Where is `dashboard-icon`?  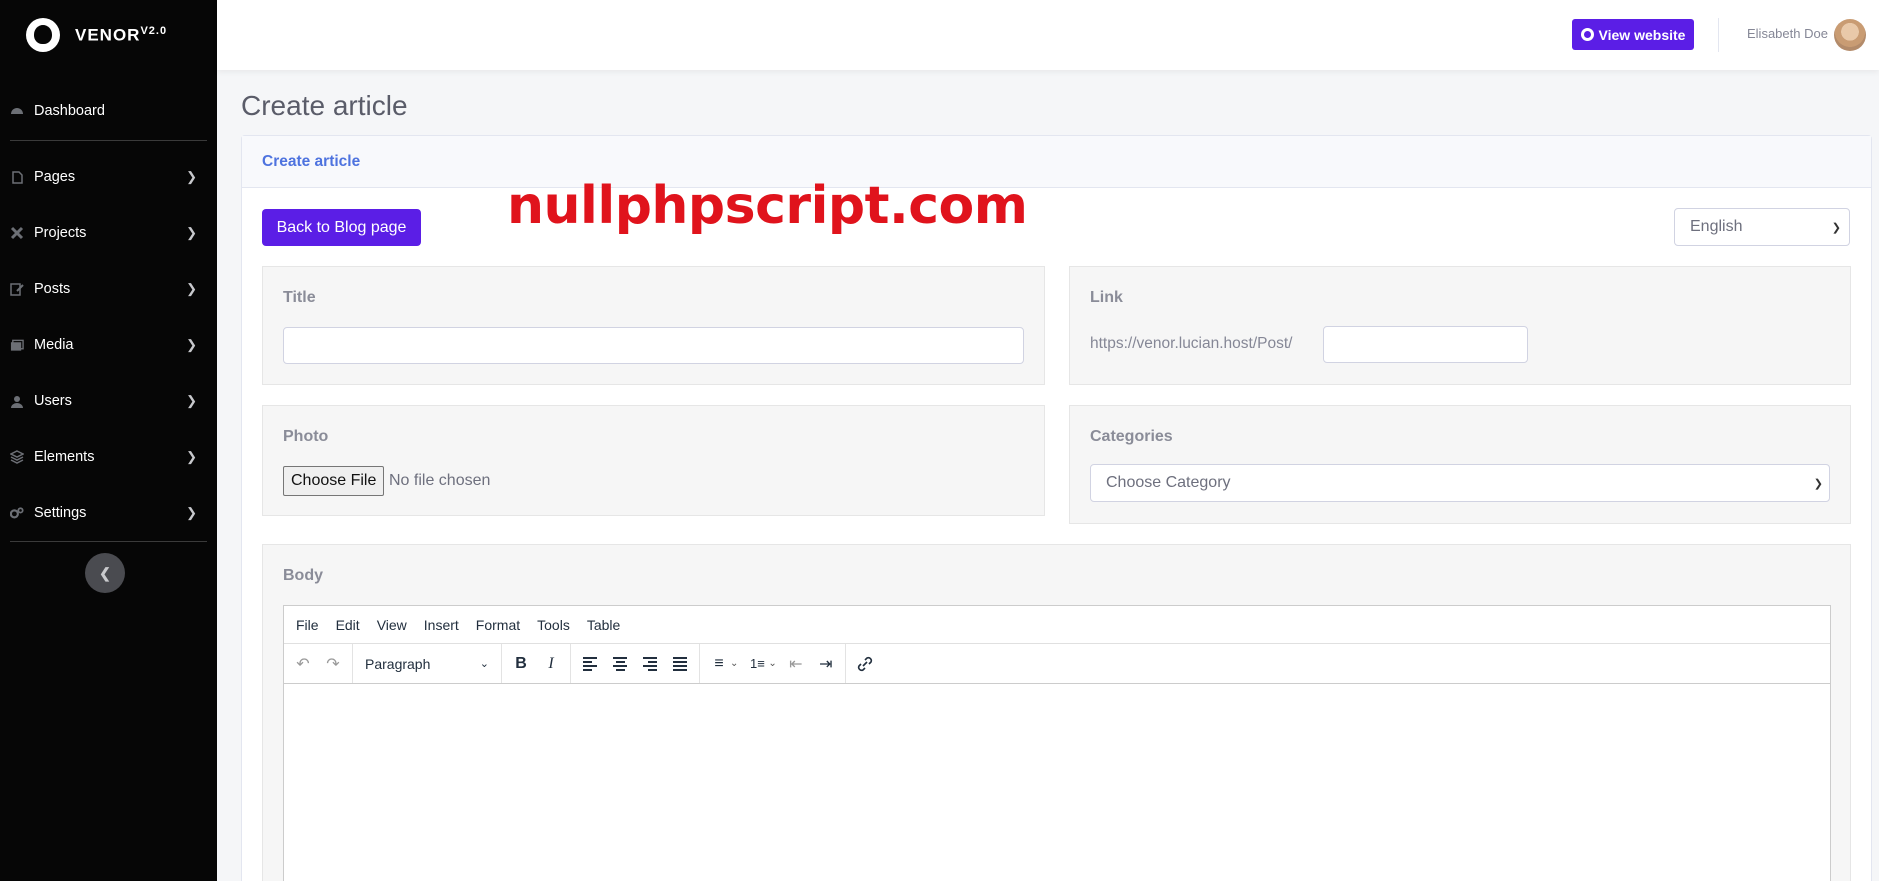 dashboard-icon is located at coordinates (17, 111).